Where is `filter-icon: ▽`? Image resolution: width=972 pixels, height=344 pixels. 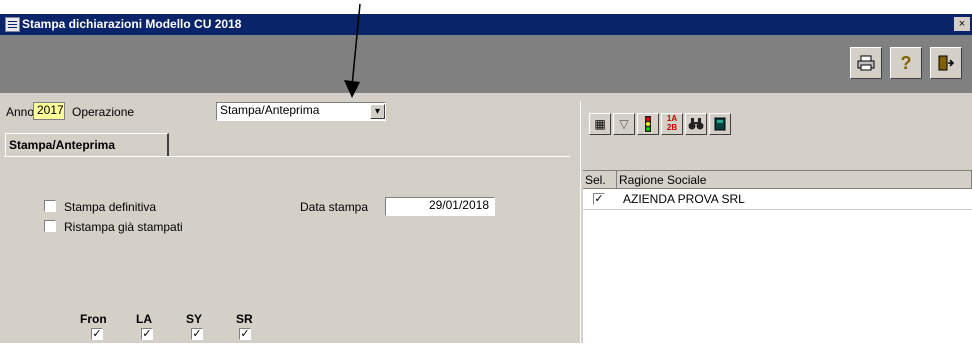 filter-icon: ▽ is located at coordinates (624, 124).